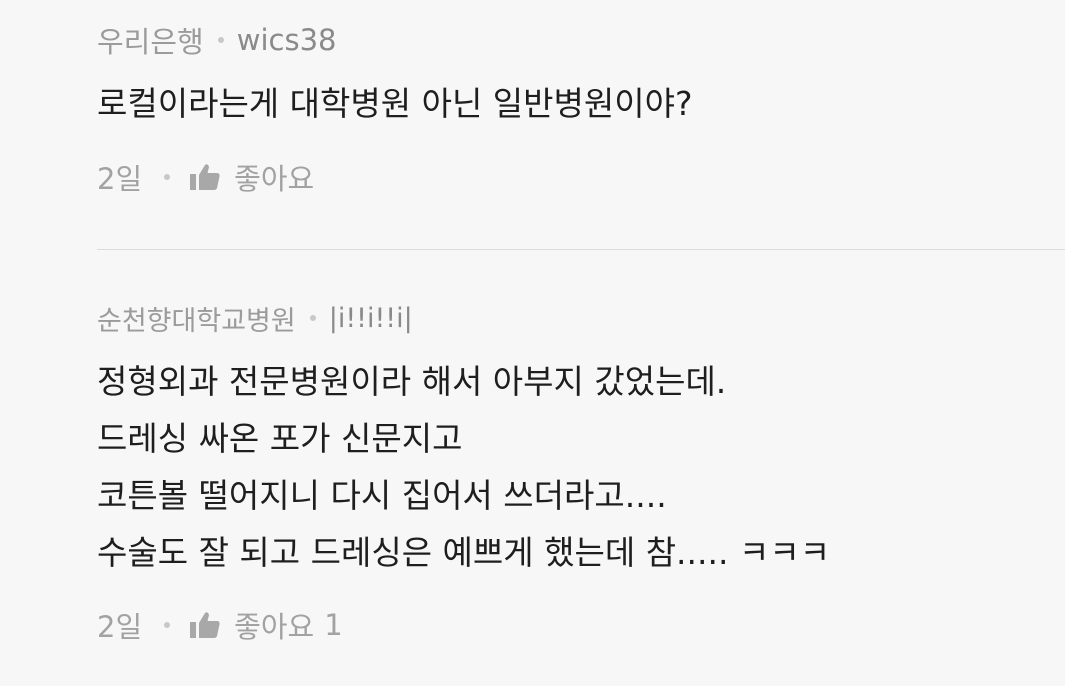 Image resolution: width=1065 pixels, height=686 pixels. I want to click on comment-footer: 2일 좋아요, so click(210, 177).